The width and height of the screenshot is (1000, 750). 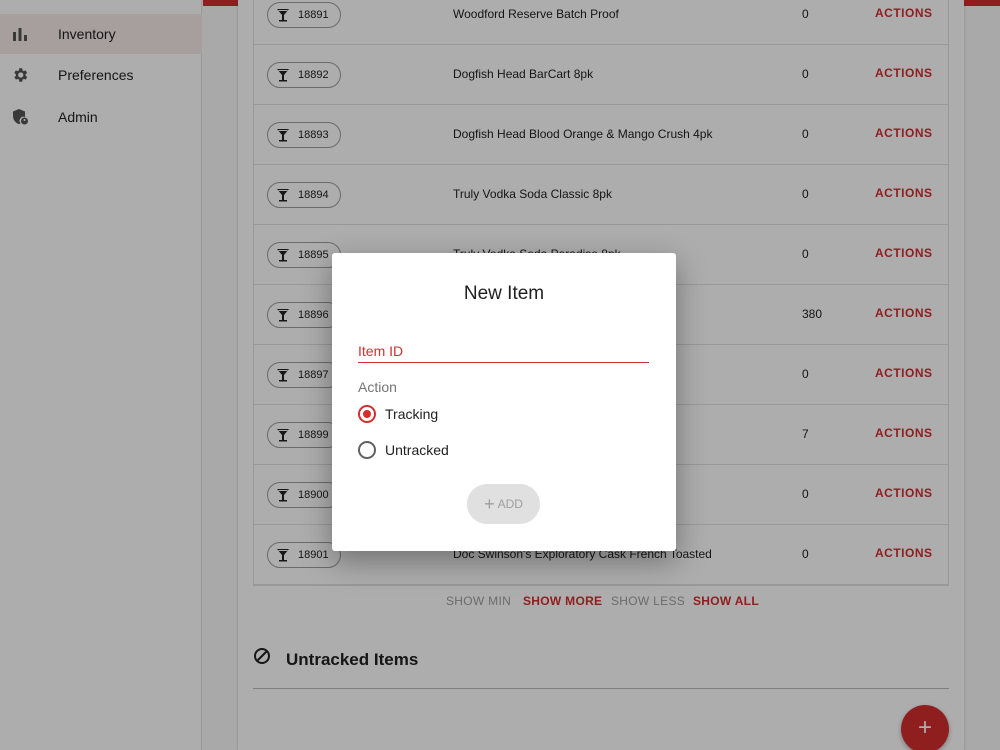 What do you see at coordinates (367, 450) in the screenshot?
I see `untracked-radio` at bounding box center [367, 450].